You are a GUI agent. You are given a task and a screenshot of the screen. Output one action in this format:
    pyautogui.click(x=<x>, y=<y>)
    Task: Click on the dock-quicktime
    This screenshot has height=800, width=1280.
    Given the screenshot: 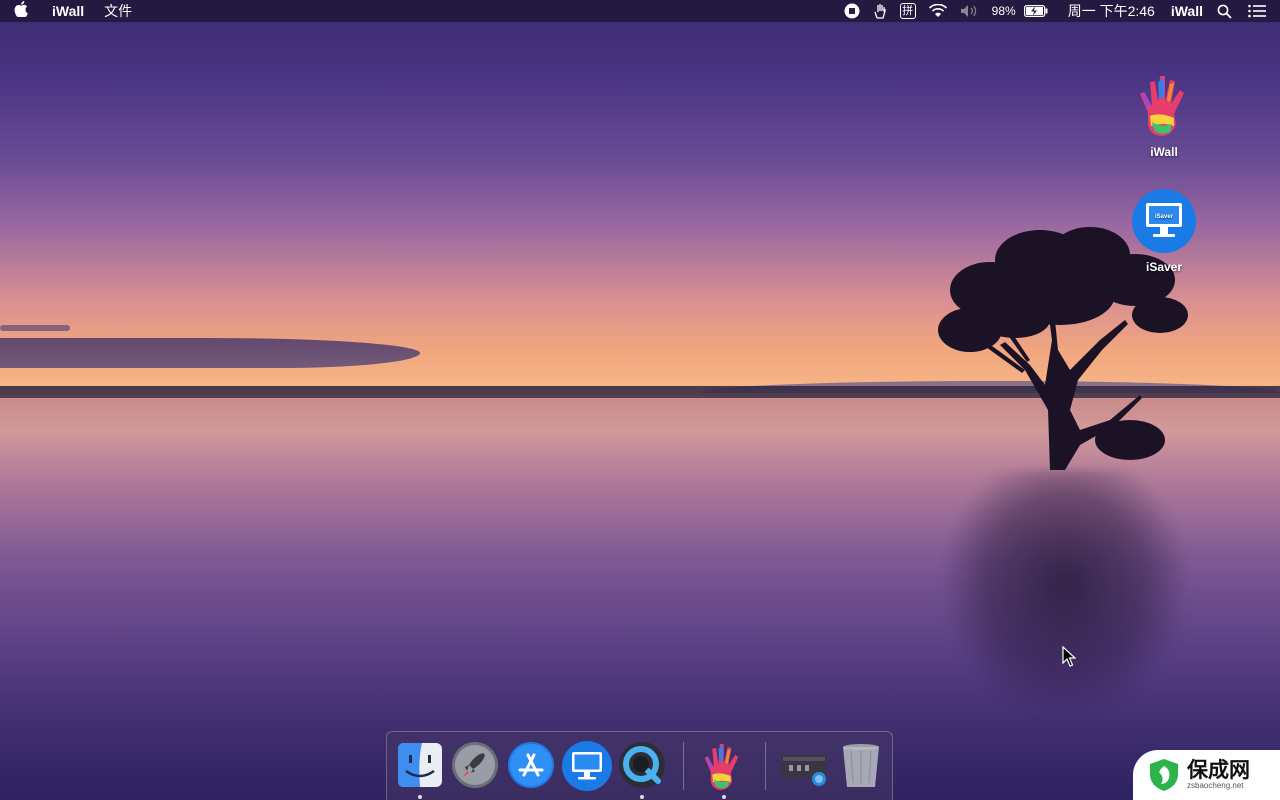 What is the action you would take?
    pyautogui.click(x=642, y=765)
    